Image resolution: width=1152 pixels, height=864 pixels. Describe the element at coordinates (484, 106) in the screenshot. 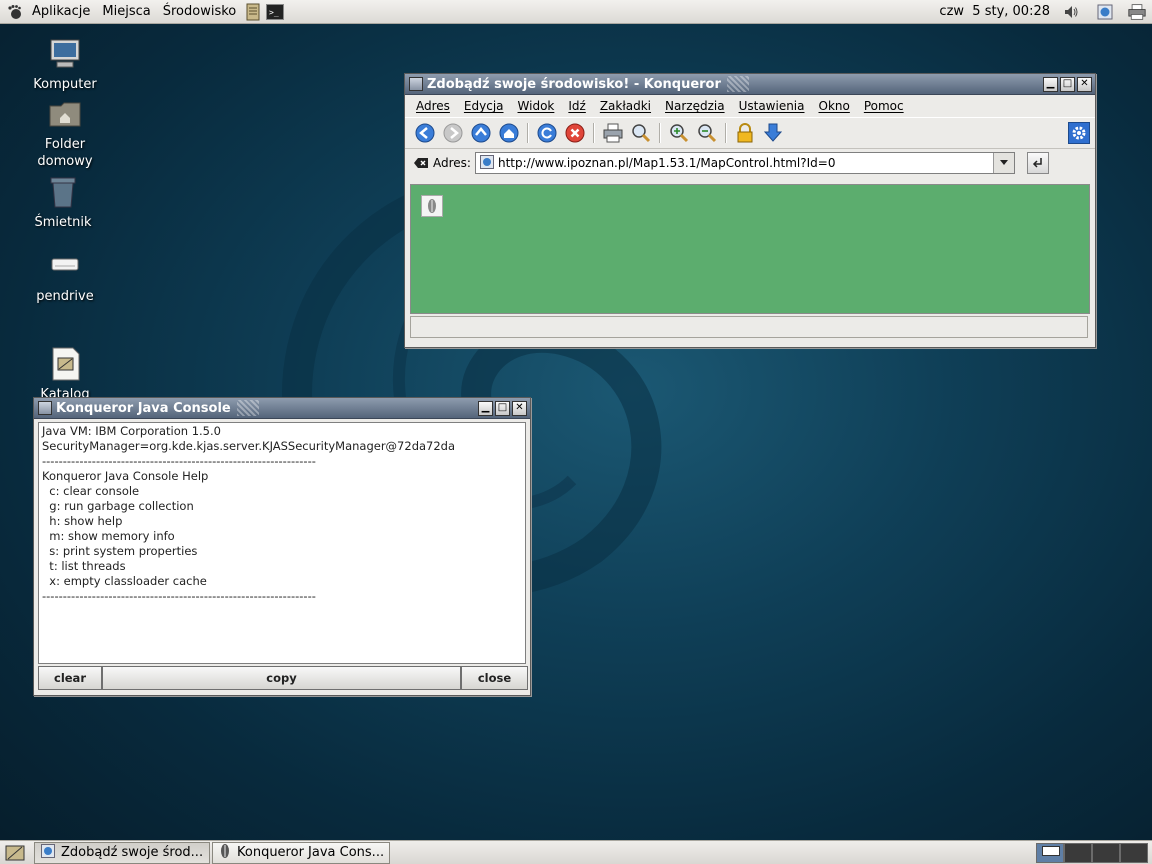

I see `menu-edycja: Edycja` at that location.